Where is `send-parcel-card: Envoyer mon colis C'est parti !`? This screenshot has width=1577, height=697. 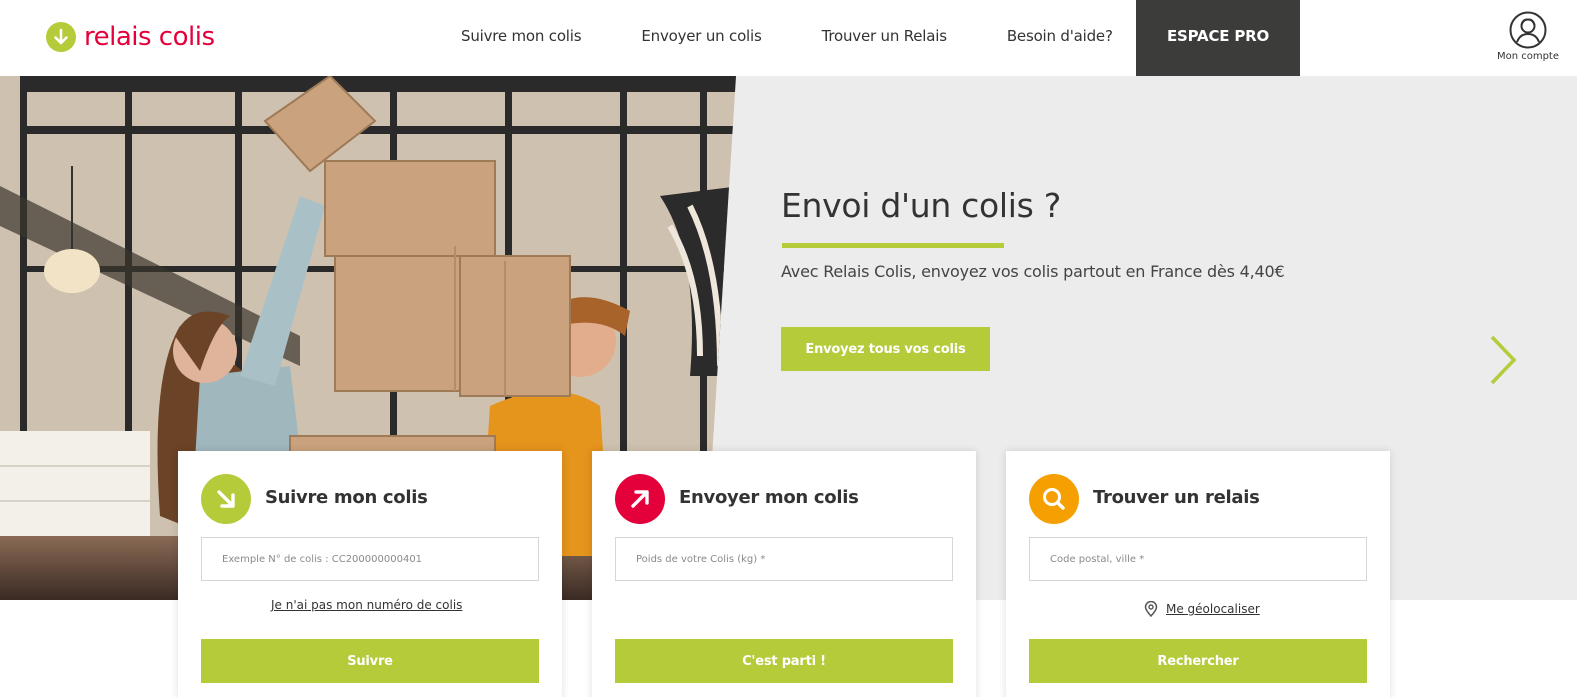 send-parcel-card: Envoyer mon colis C'est parti ! is located at coordinates (784, 574).